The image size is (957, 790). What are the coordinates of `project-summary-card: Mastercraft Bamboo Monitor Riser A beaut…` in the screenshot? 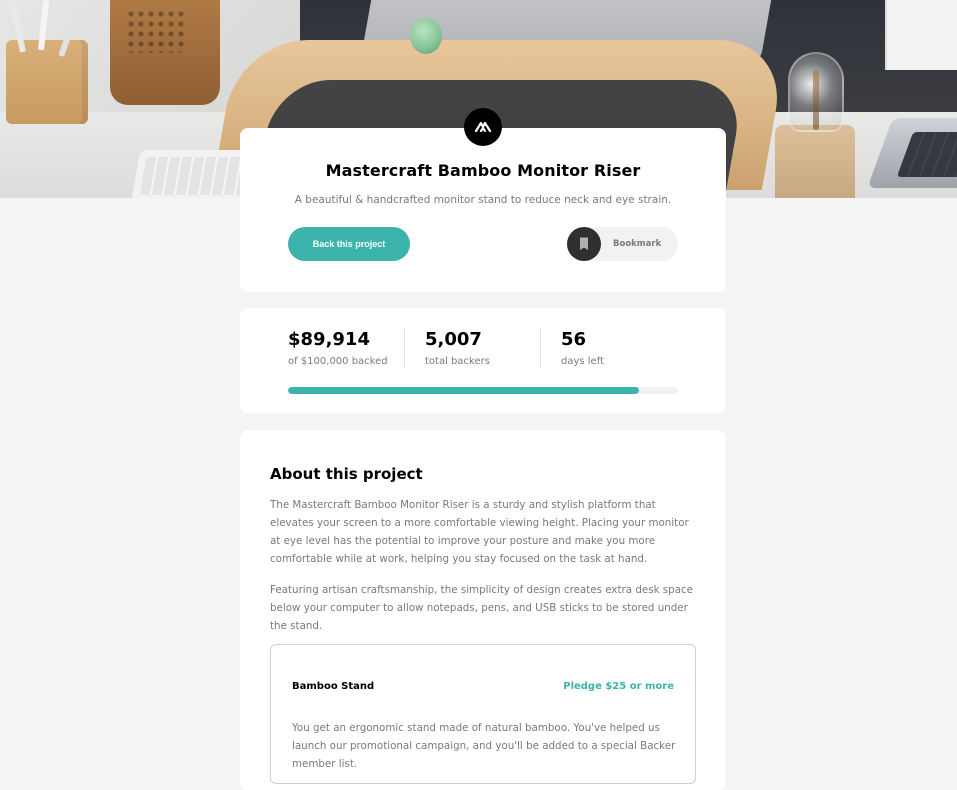 It's located at (483, 210).